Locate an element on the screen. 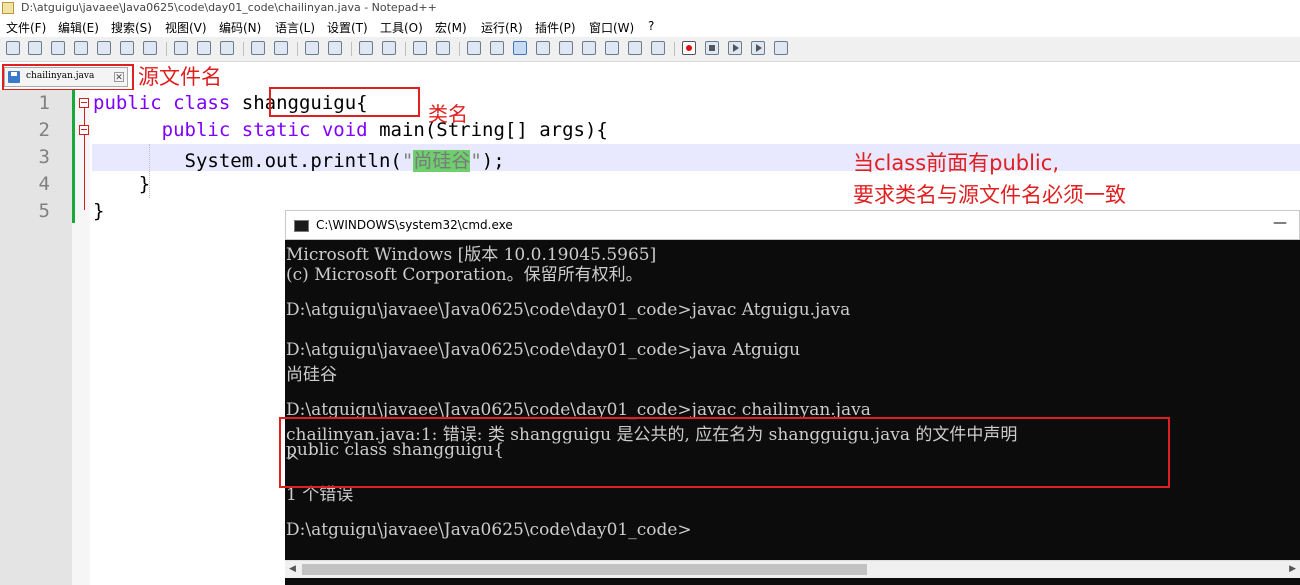 Image resolution: width=1300 pixels, height=585 pixels. toolbar is located at coordinates (650, 49).